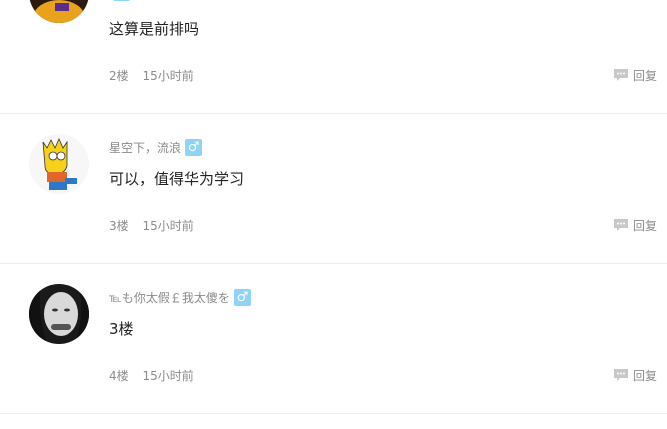  Describe the element at coordinates (119, 76) in the screenshot. I see `floor-number: 2楼` at that location.